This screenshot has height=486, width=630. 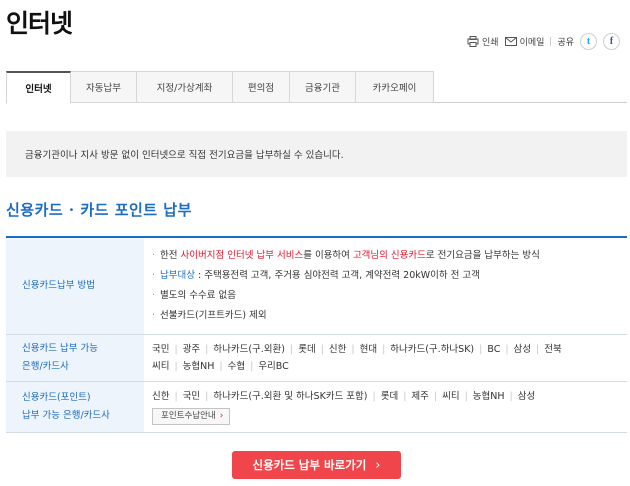 I want to click on card-company-name: BC, so click(x=494, y=349).